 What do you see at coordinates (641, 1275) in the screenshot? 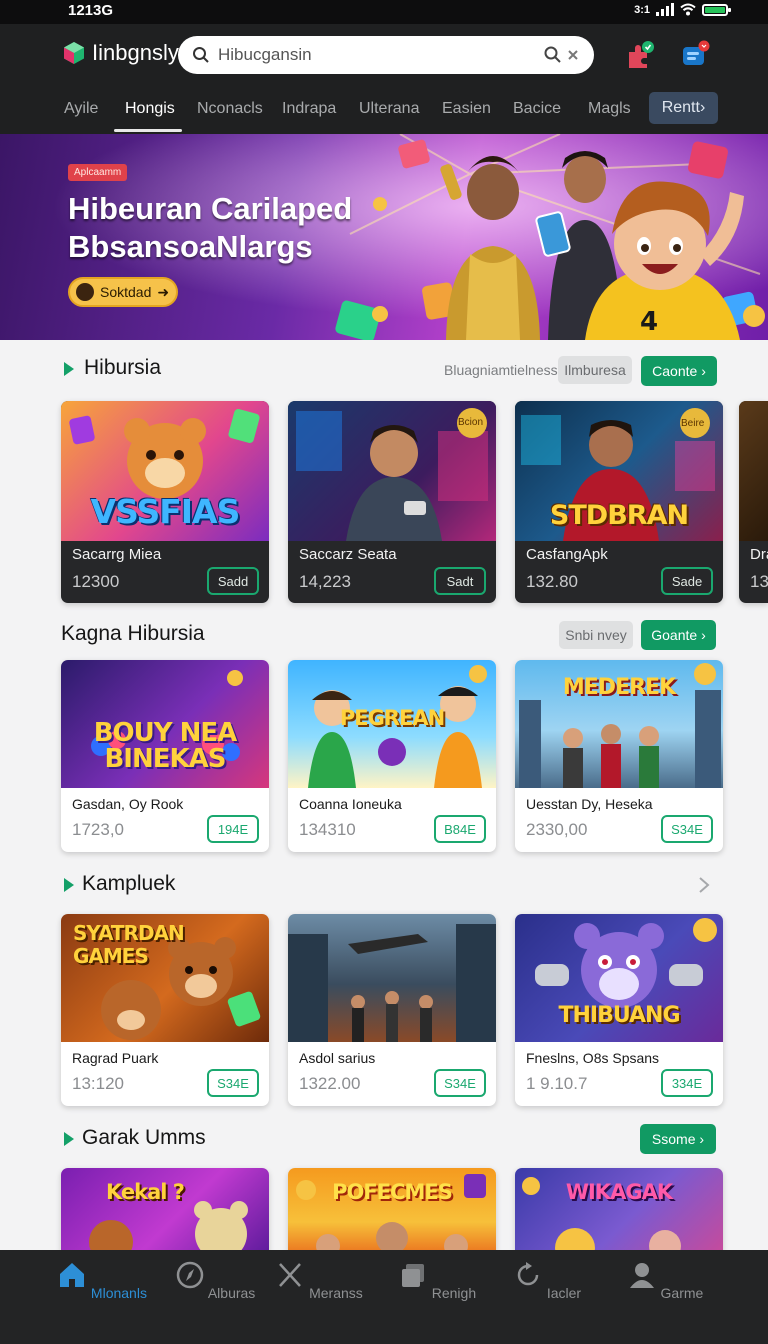
I see `profile-icon` at bounding box center [641, 1275].